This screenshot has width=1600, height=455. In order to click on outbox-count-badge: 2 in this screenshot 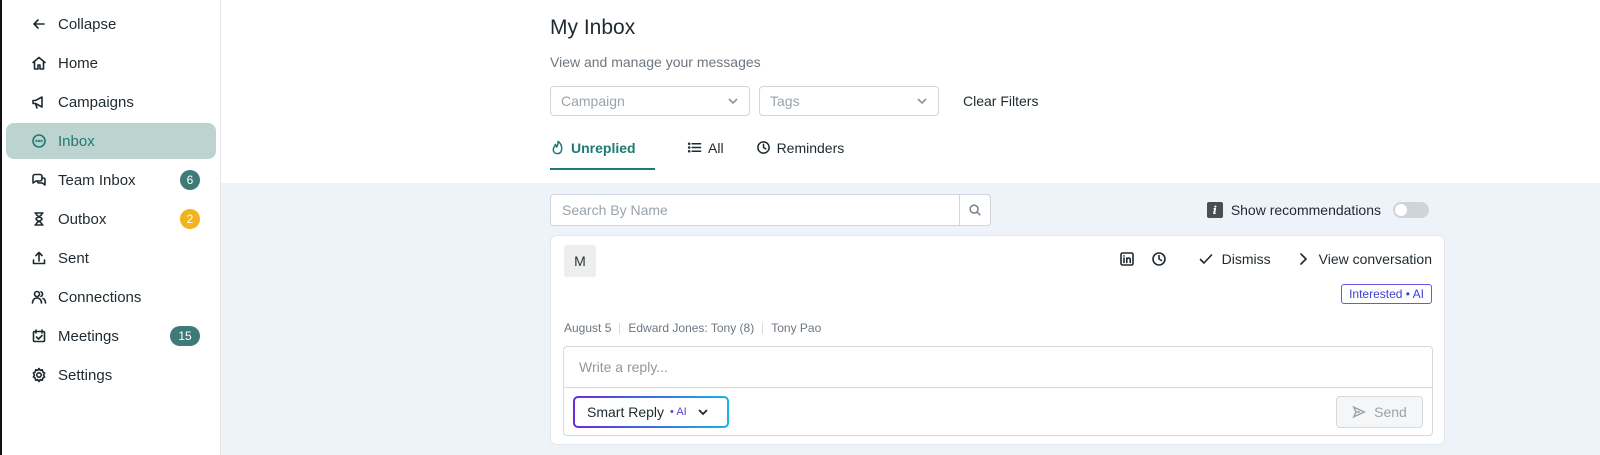, I will do `click(190, 219)`.